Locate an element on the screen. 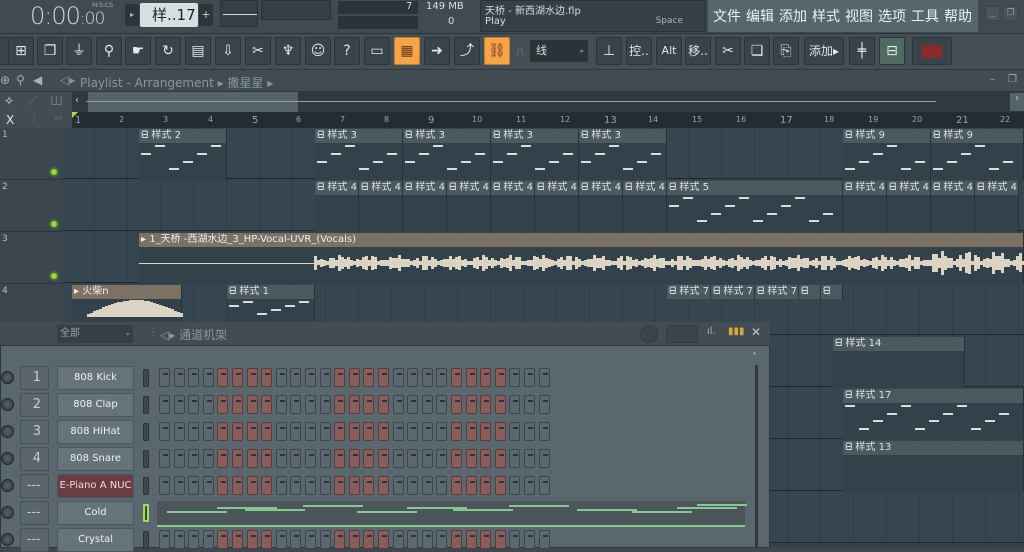  channel-filter-select: 全部 ▸ is located at coordinates (95, 334).